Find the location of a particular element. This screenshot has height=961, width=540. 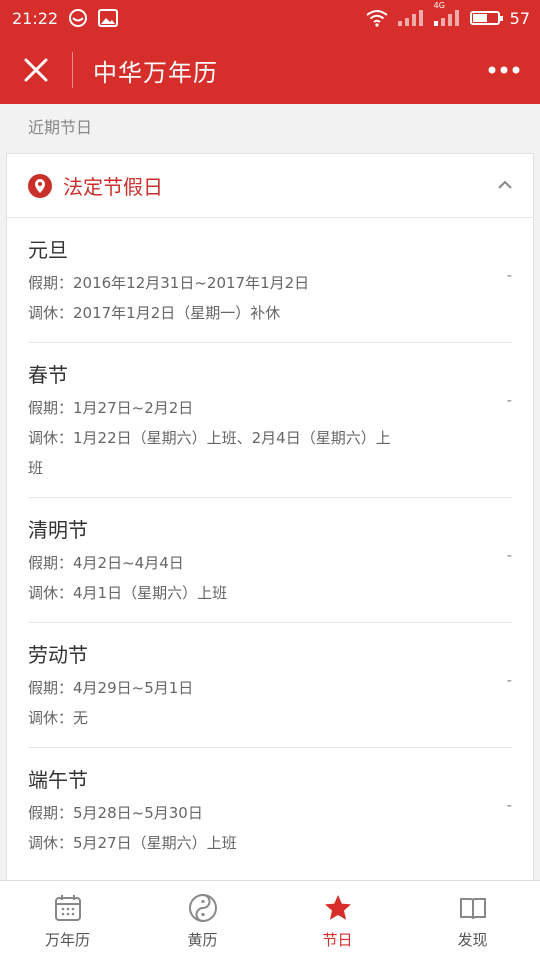

holiday-adjust: 调休：4月1日（星期六）上班 is located at coordinates (128, 593).